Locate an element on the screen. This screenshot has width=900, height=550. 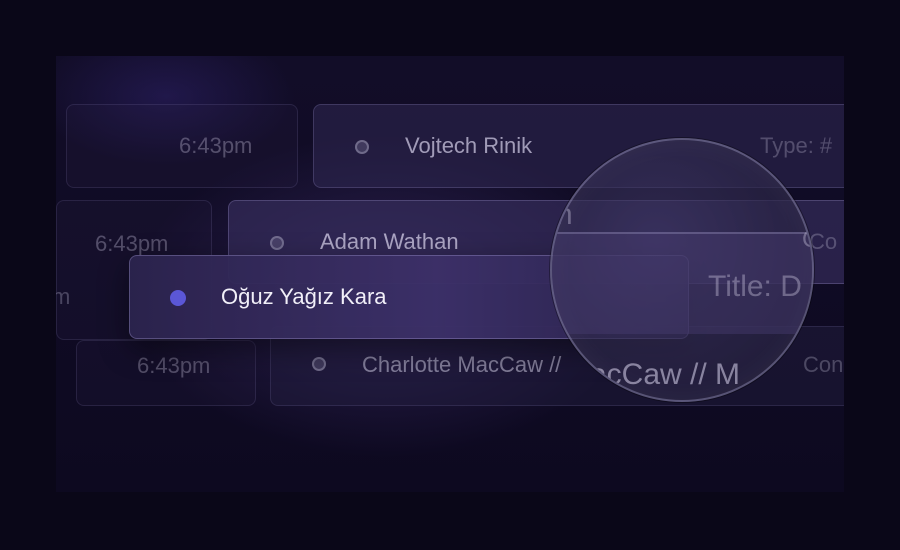
row1-time-card: 6:43pm is located at coordinates (182, 146).